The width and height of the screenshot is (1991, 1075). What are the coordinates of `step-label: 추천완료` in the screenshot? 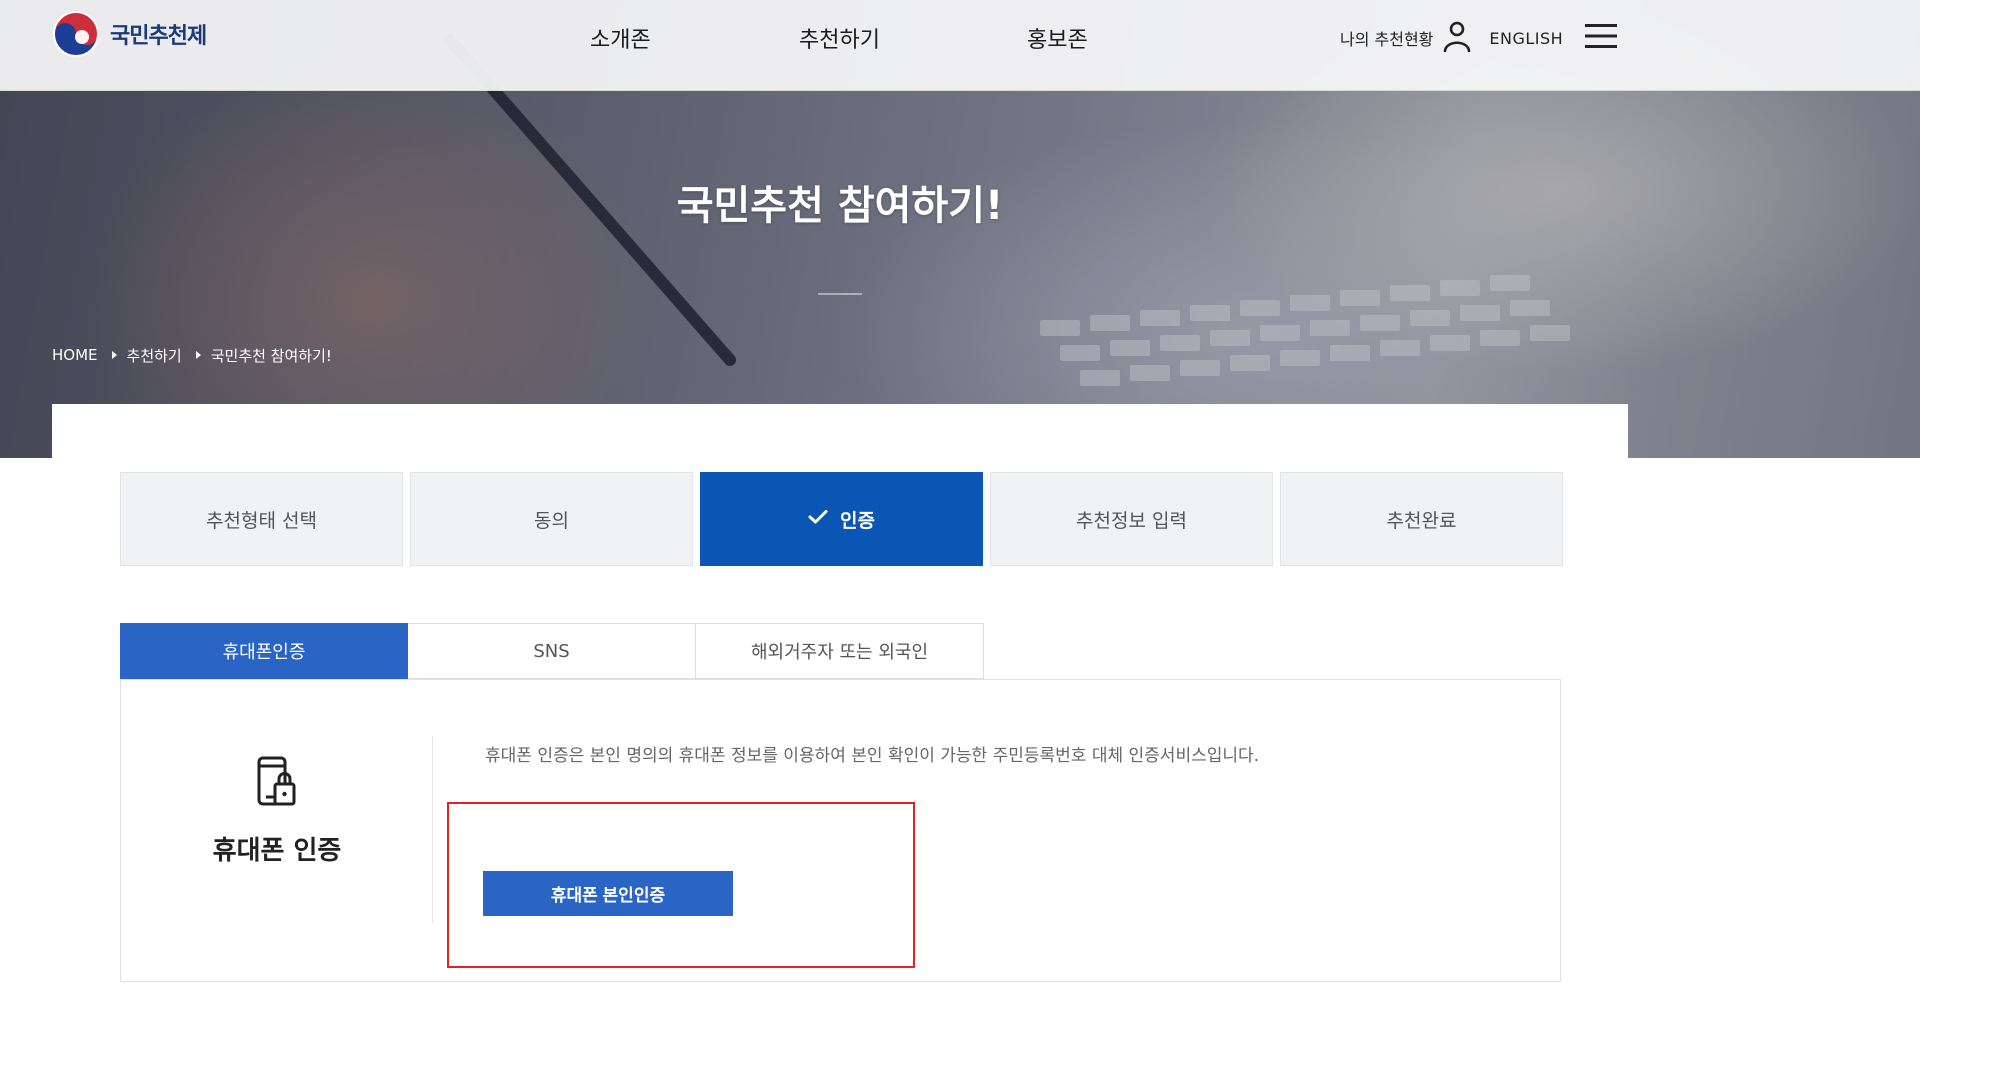 It's located at (1421, 520).